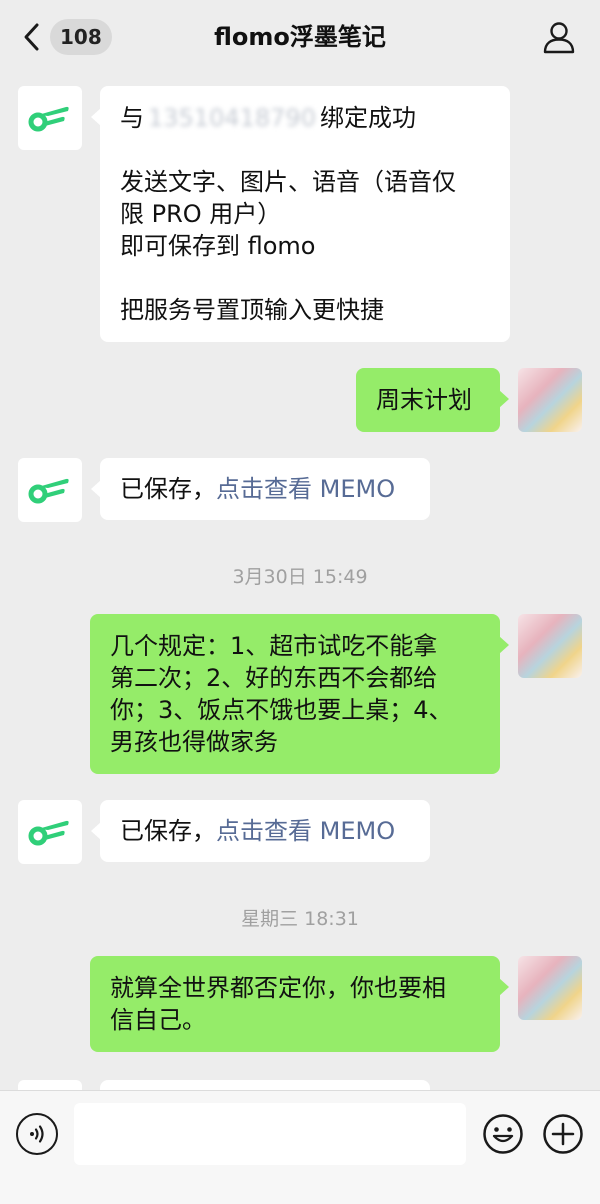 Image resolution: width=600 pixels, height=1204 pixels. What do you see at coordinates (50, 1085) in the screenshot?
I see `partial-avatar` at bounding box center [50, 1085].